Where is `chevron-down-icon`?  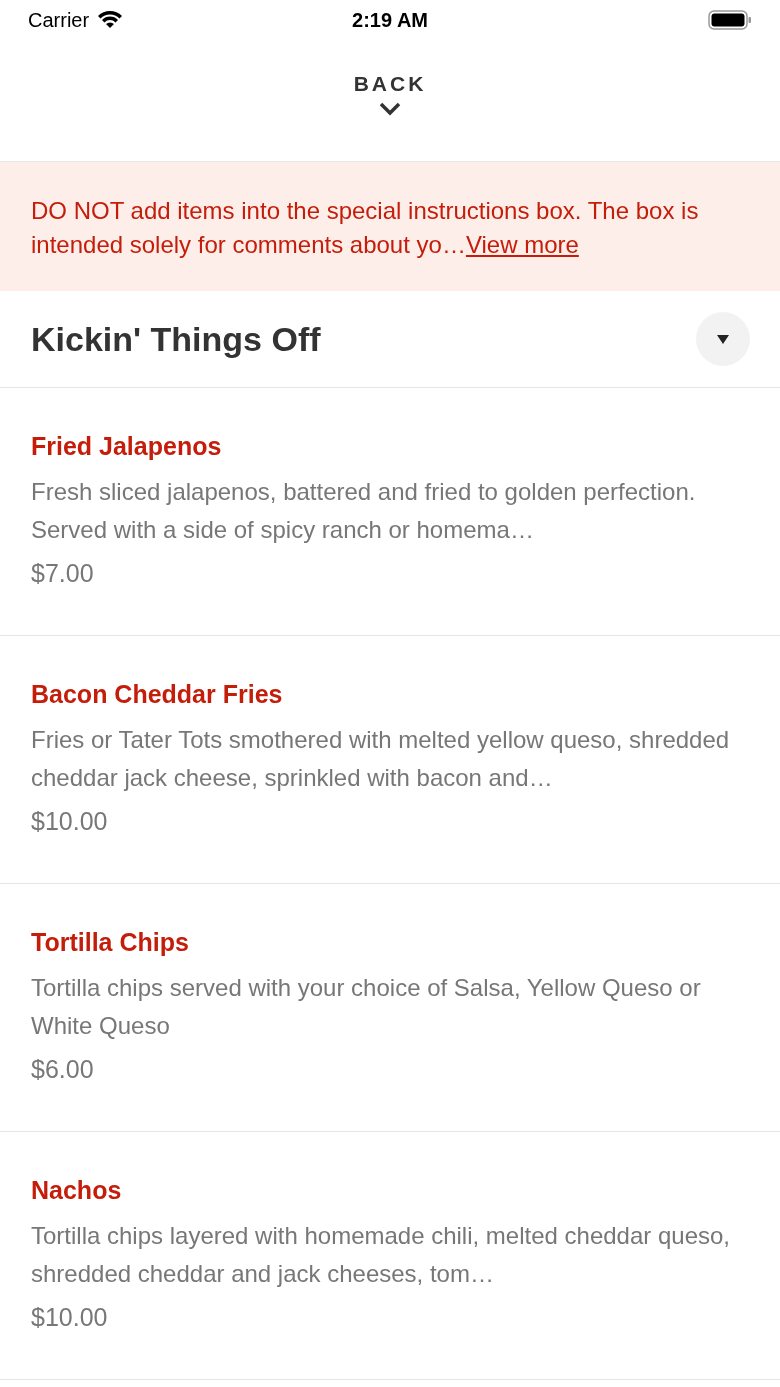
chevron-down-icon is located at coordinates (390, 109).